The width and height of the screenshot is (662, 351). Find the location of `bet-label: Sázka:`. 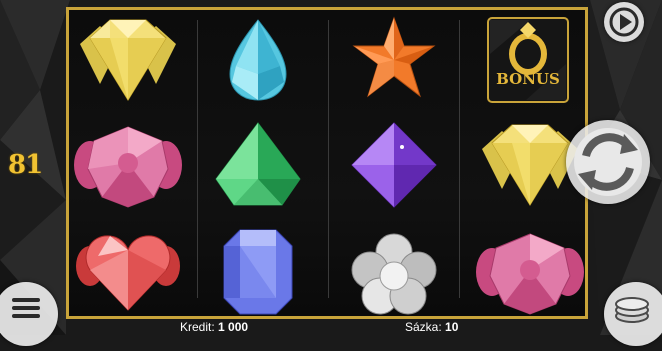

bet-label: Sázka: is located at coordinates (423, 327).